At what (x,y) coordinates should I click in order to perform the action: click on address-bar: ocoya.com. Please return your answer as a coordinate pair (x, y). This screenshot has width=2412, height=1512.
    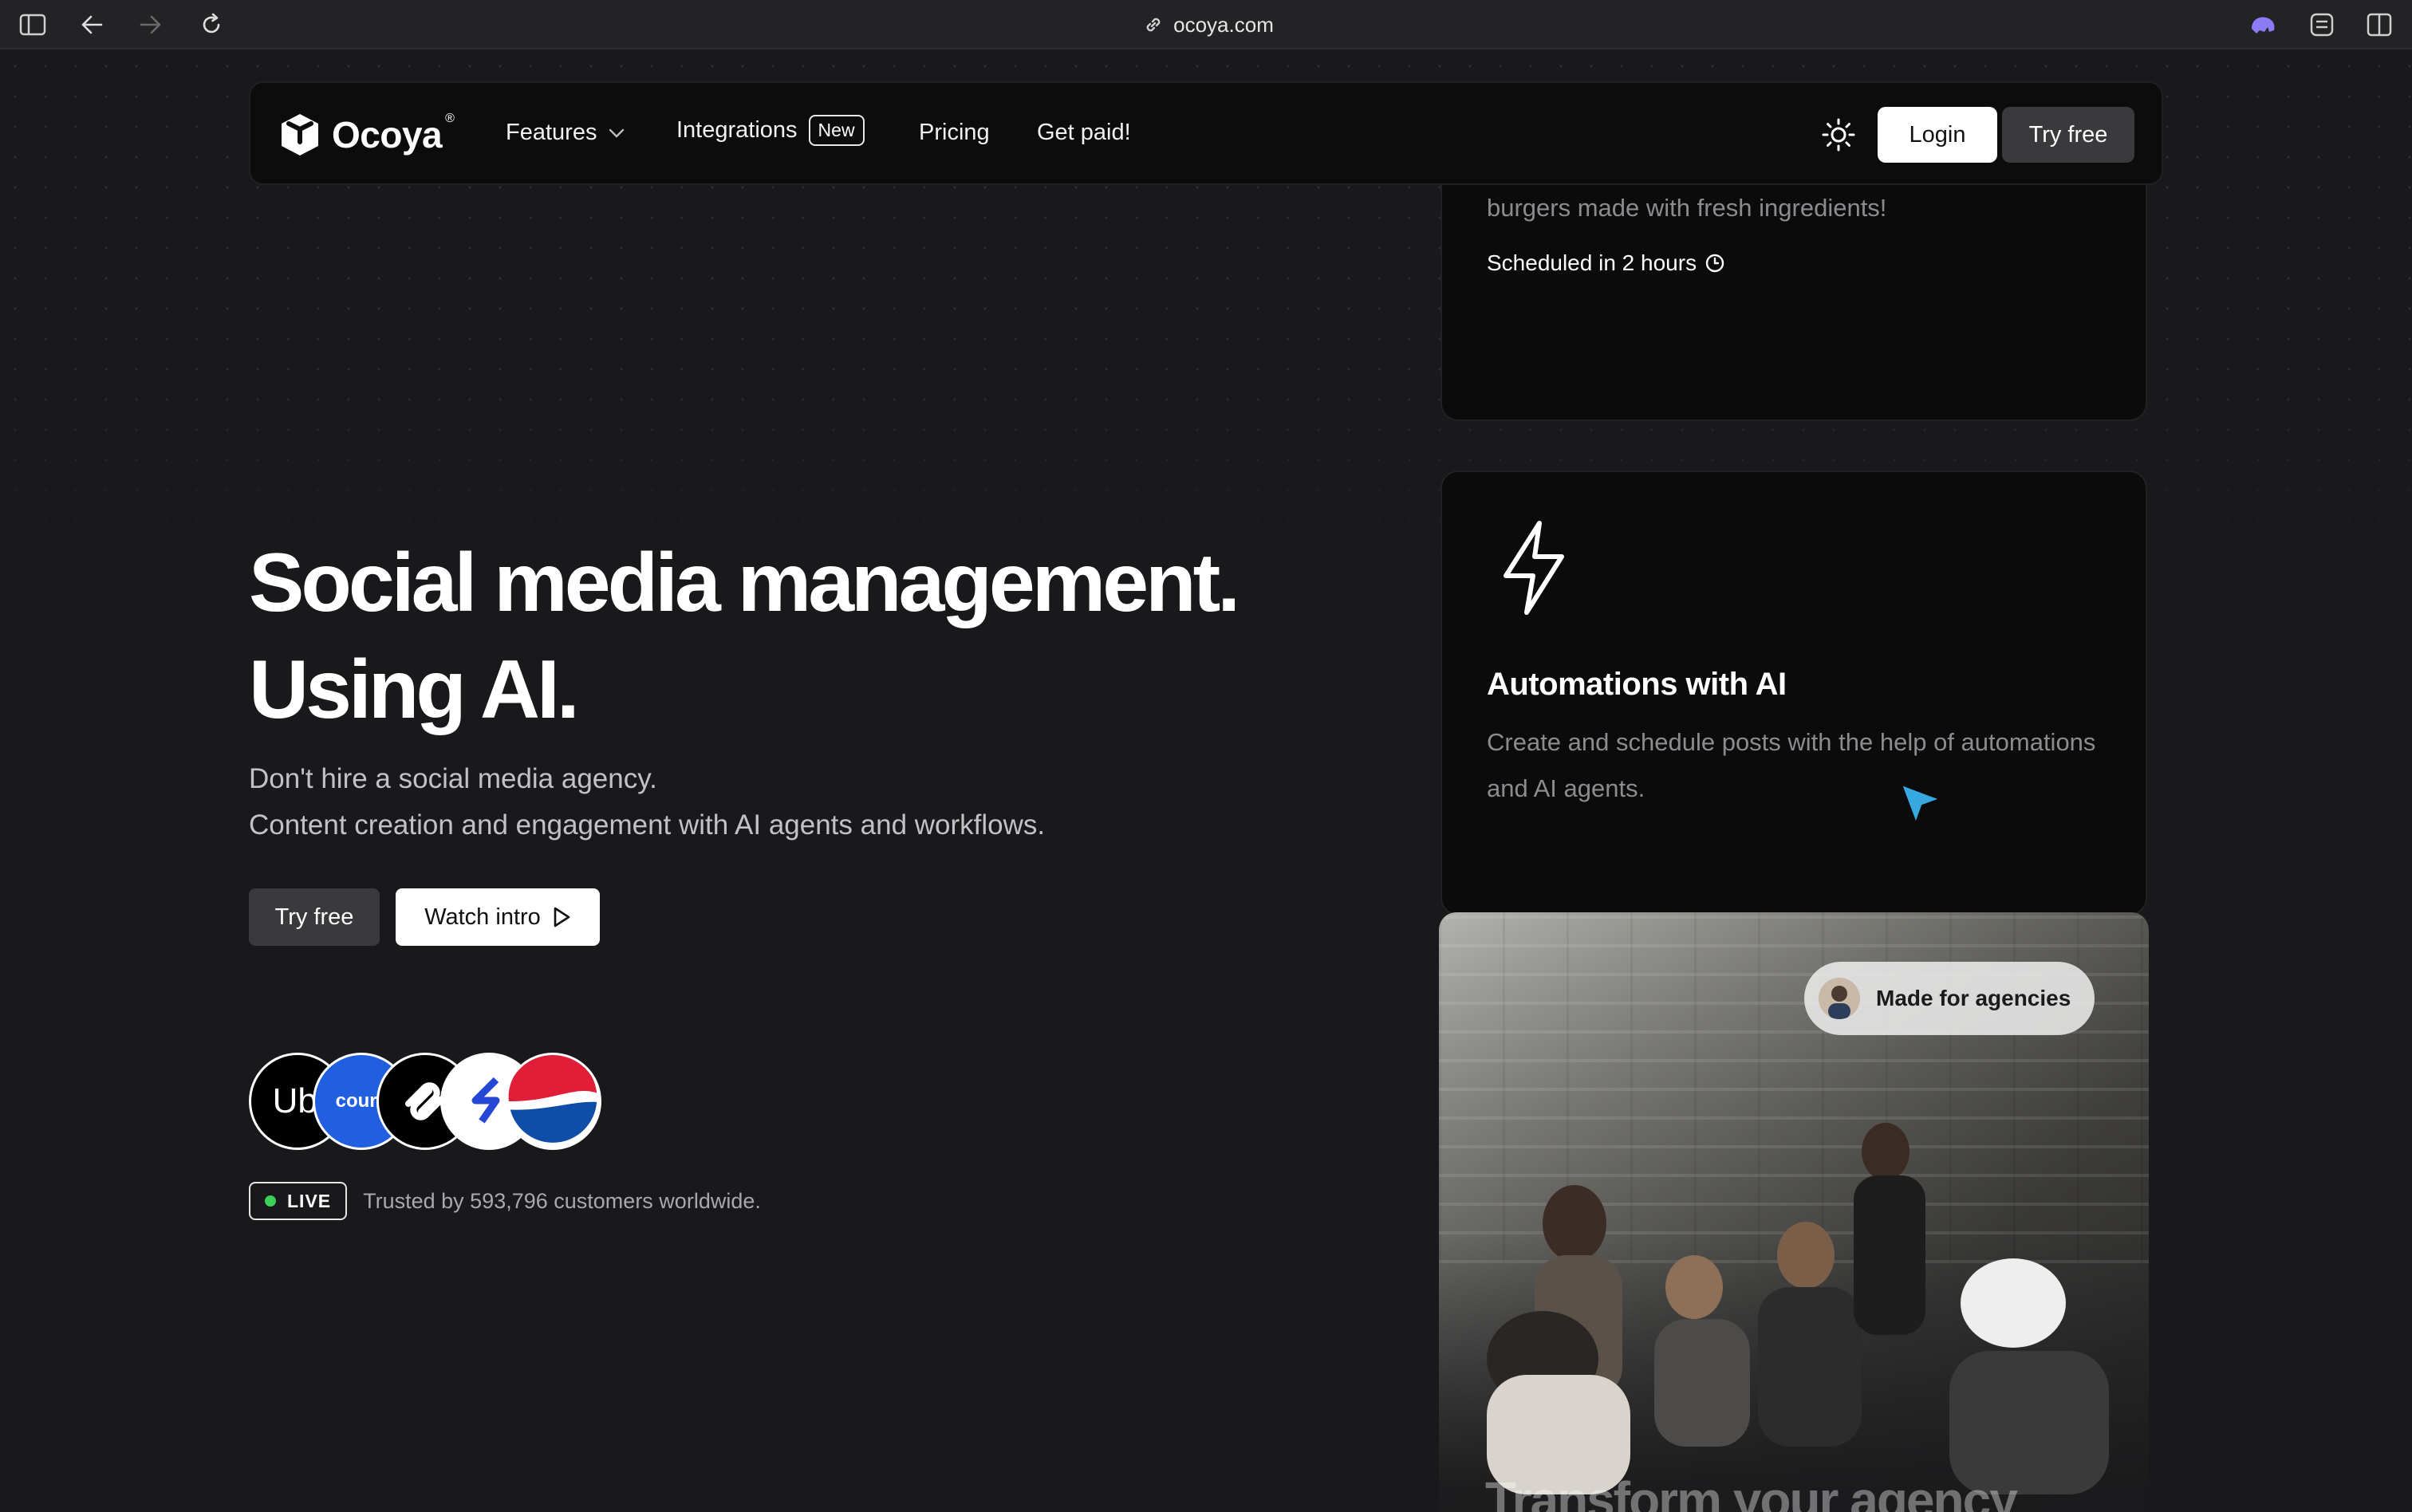
    Looking at the image, I should click on (1209, 24).